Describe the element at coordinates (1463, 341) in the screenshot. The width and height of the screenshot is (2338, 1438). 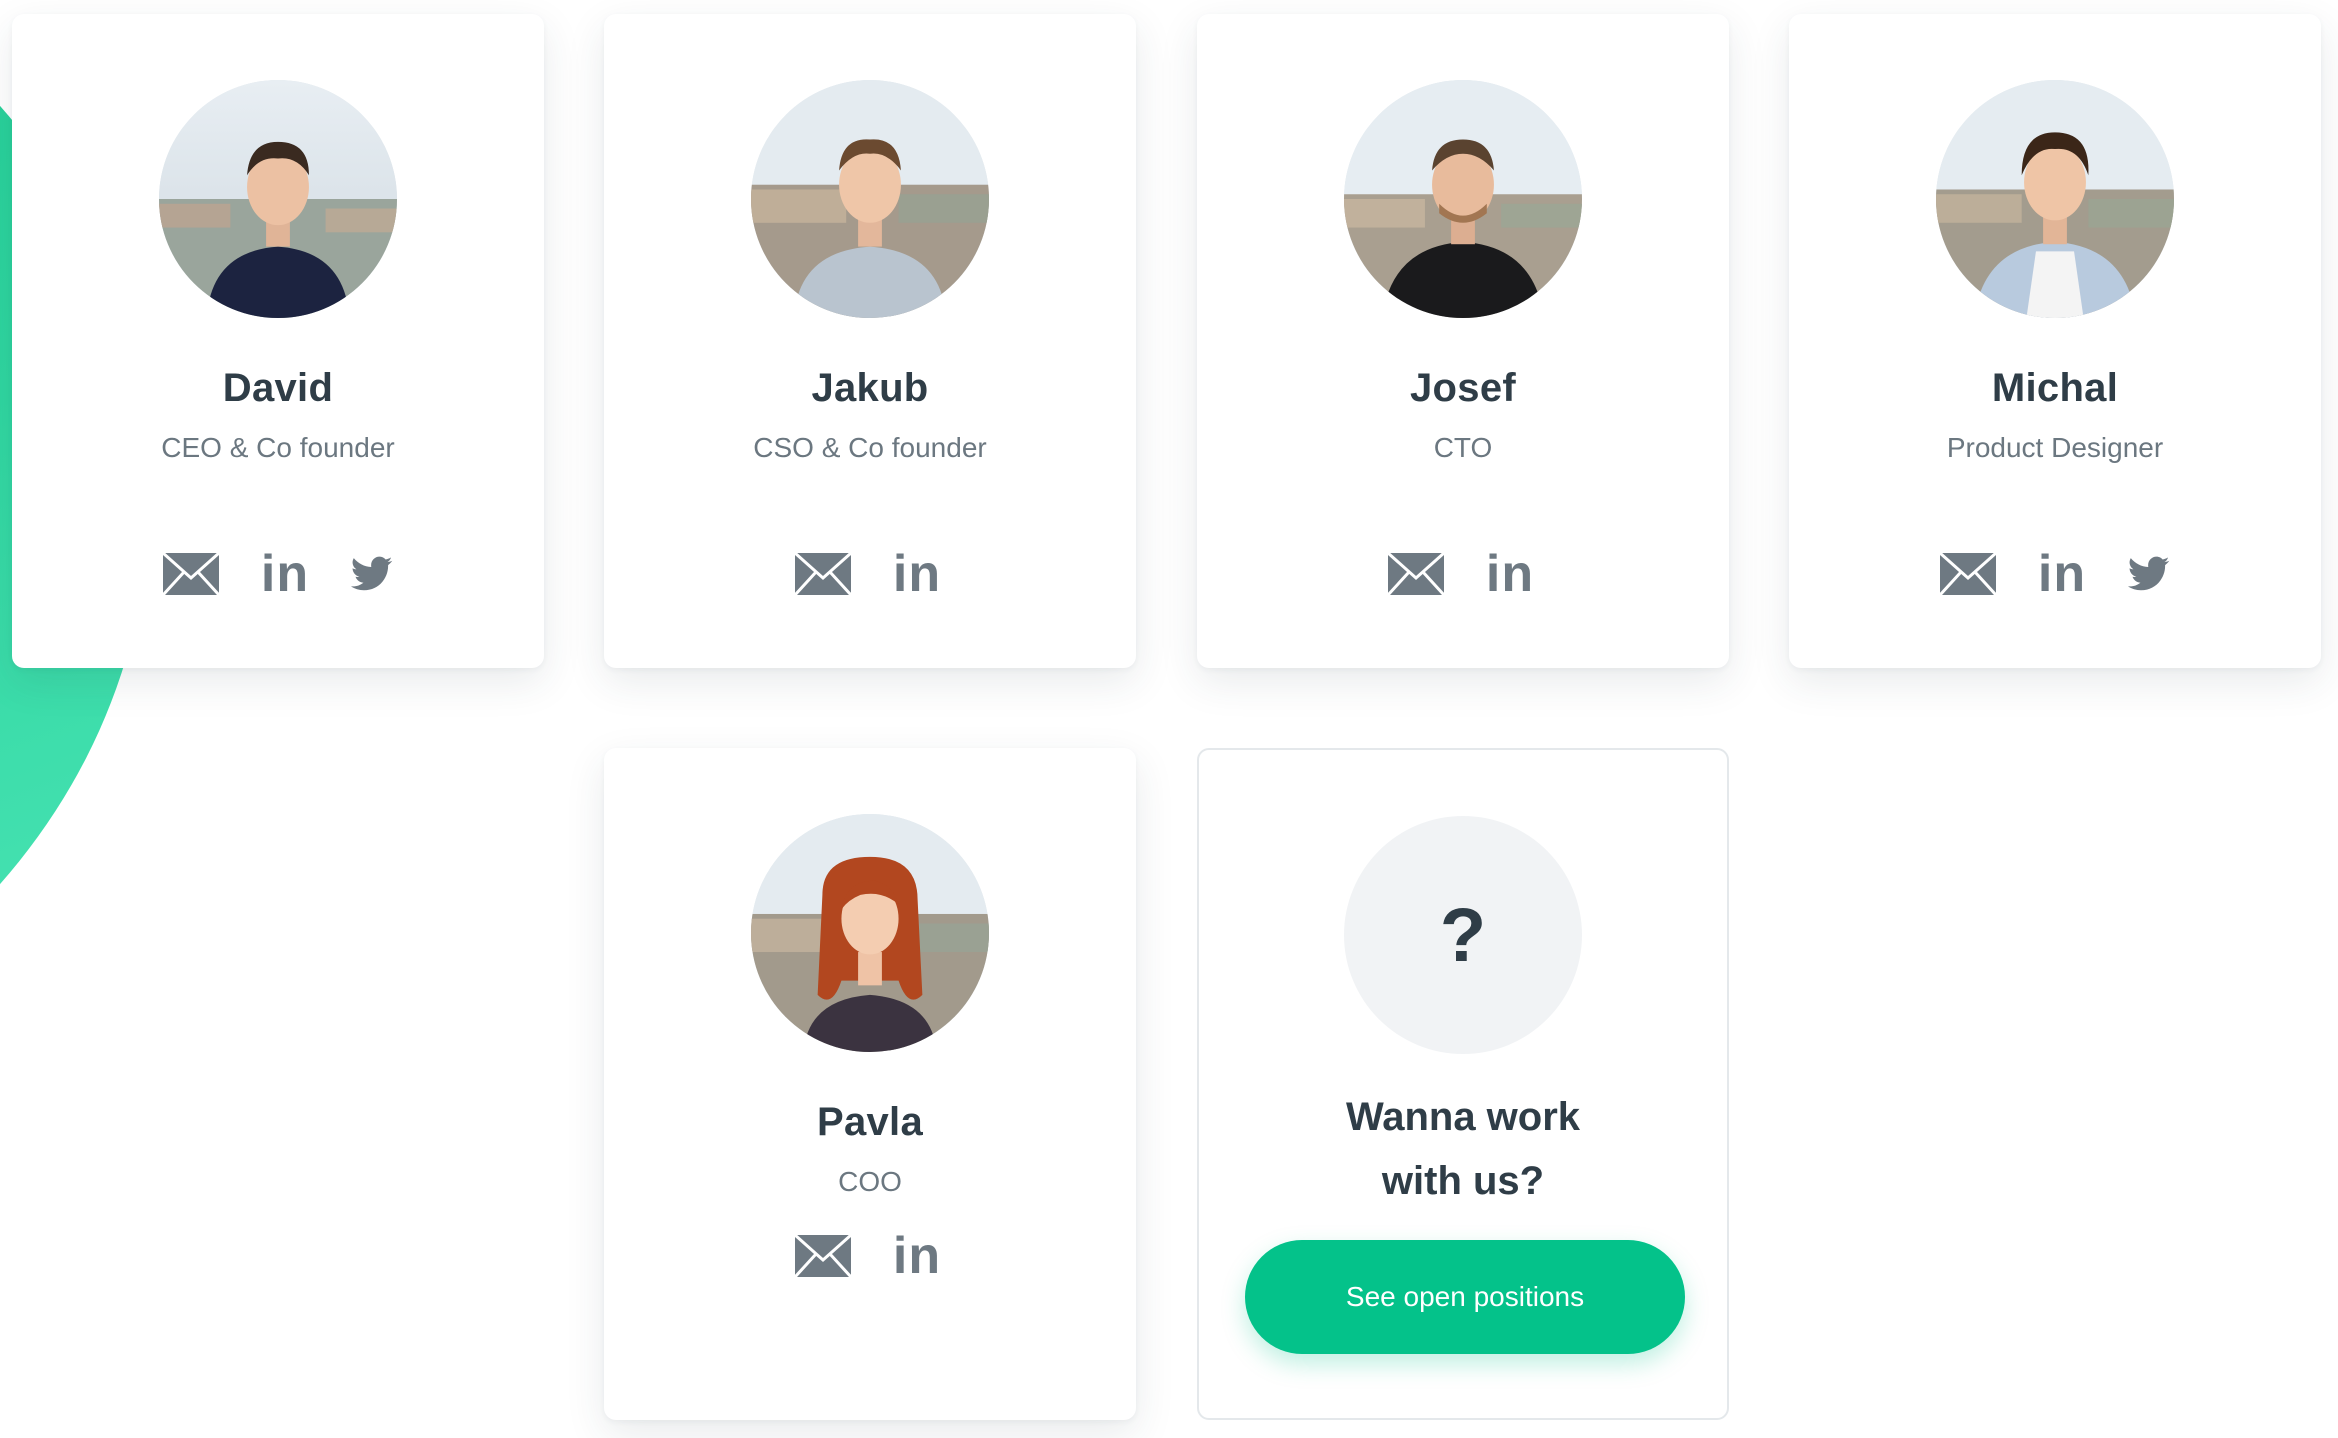
I see `team-card-josef: Josef CTO in` at that location.